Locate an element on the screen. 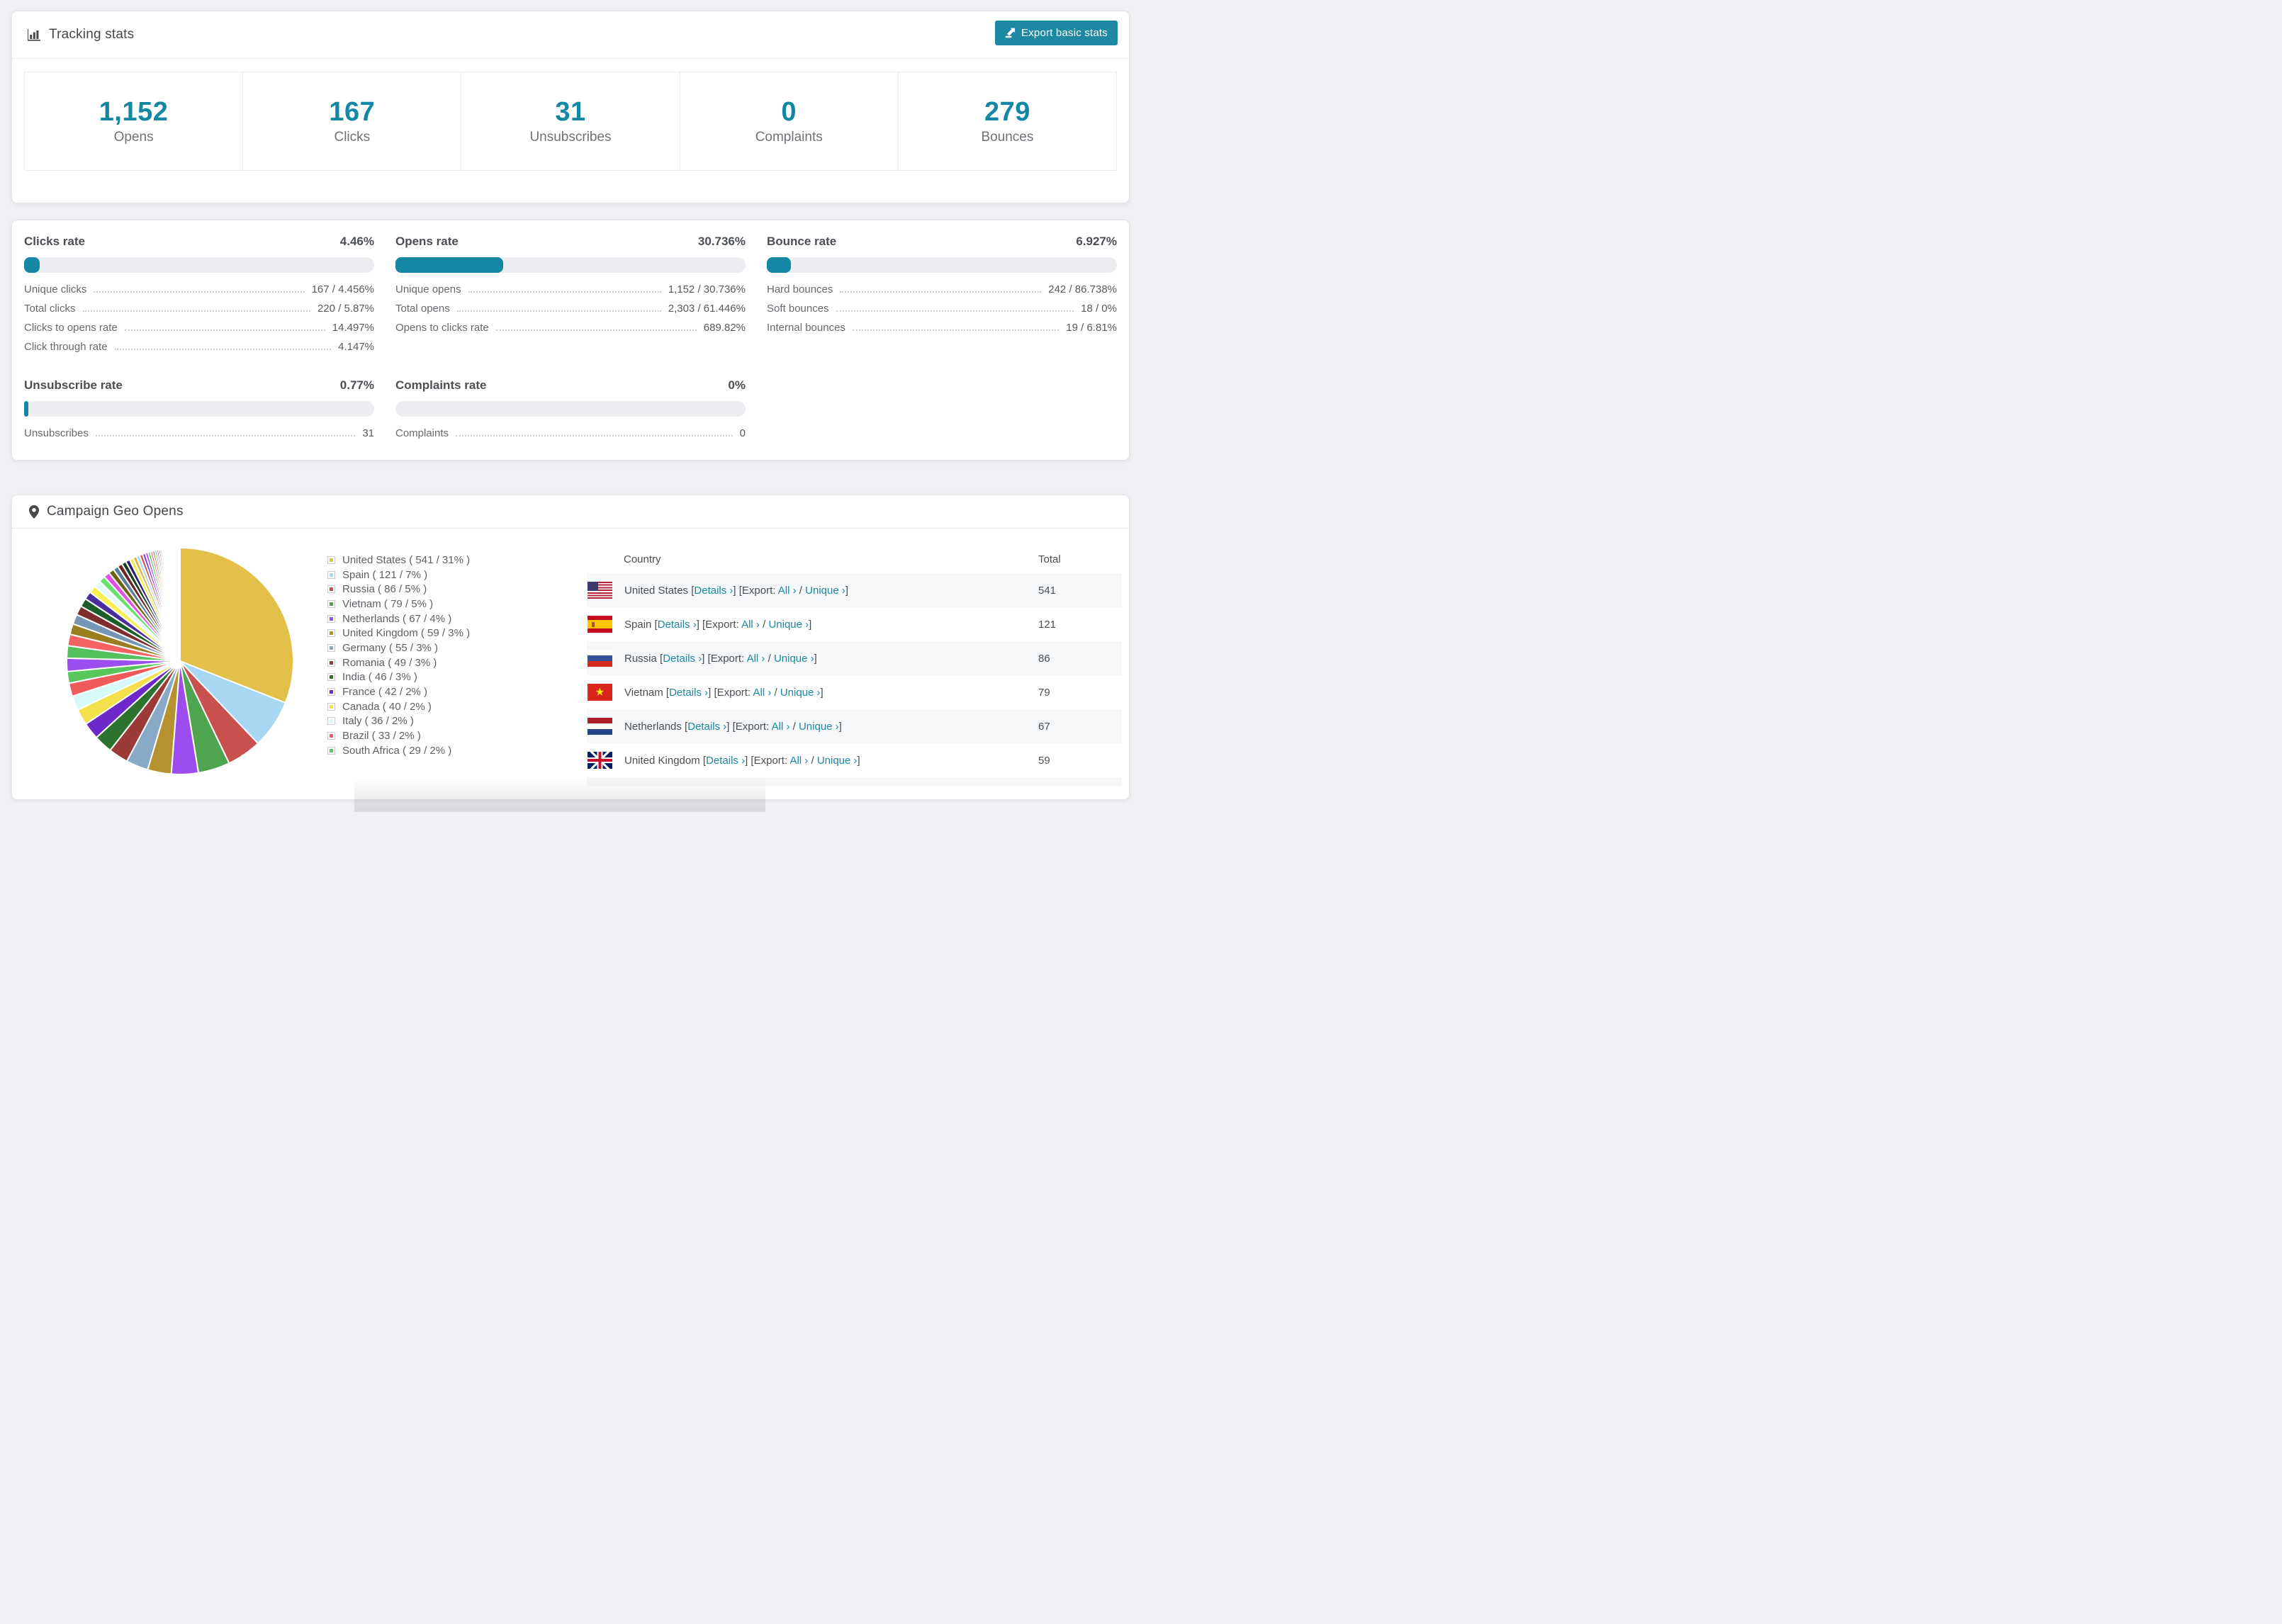 The image size is (2282, 1624). country-column-header: Country is located at coordinates (642, 559).